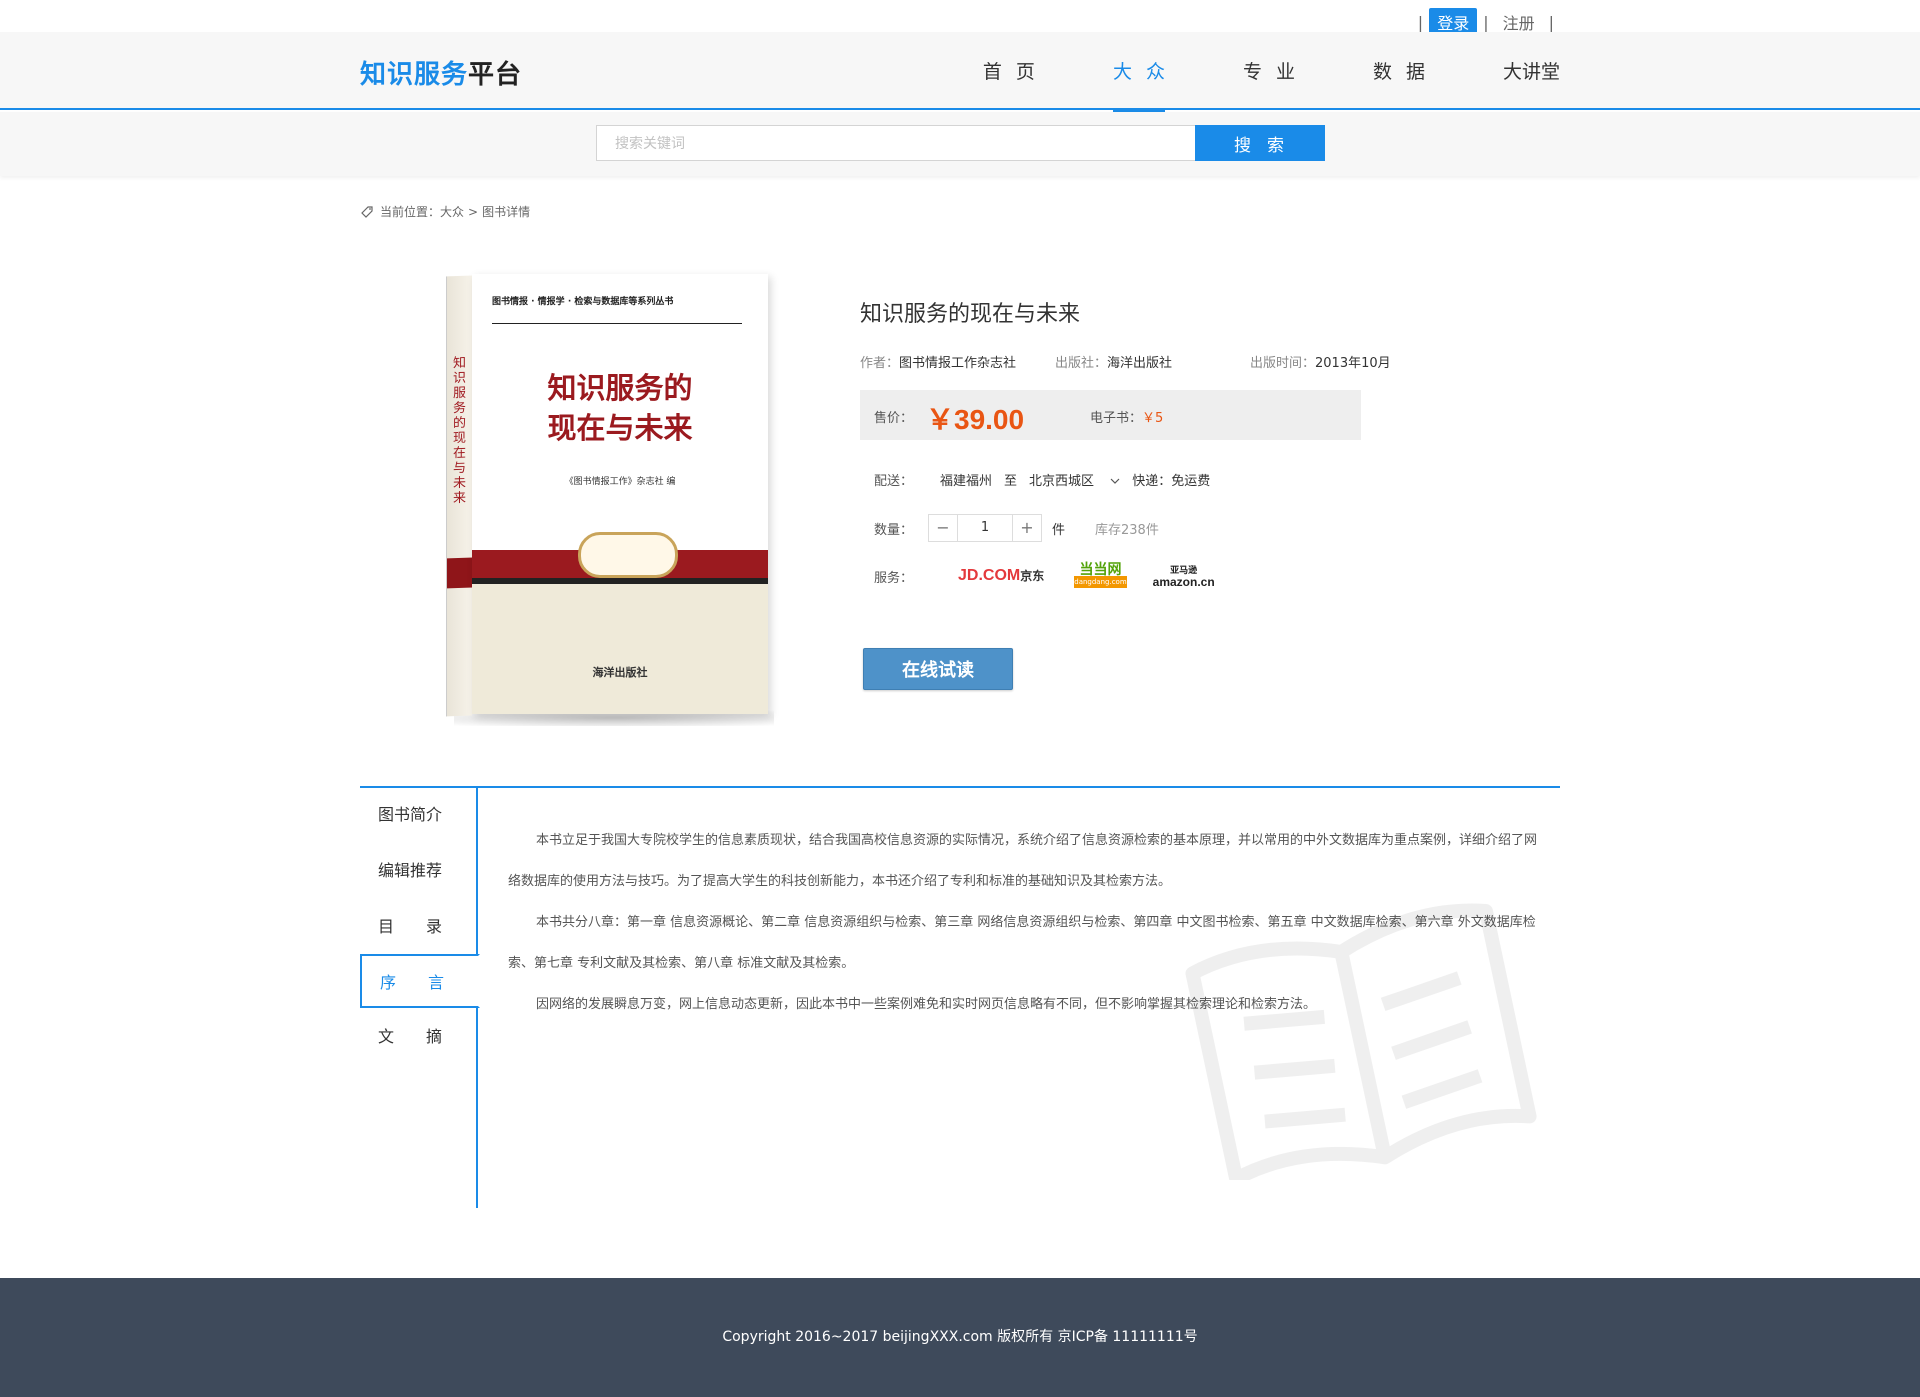 The image size is (1920, 1397). Describe the element at coordinates (1139, 363) in the screenshot. I see `publisher-value: 海洋出版社` at that location.